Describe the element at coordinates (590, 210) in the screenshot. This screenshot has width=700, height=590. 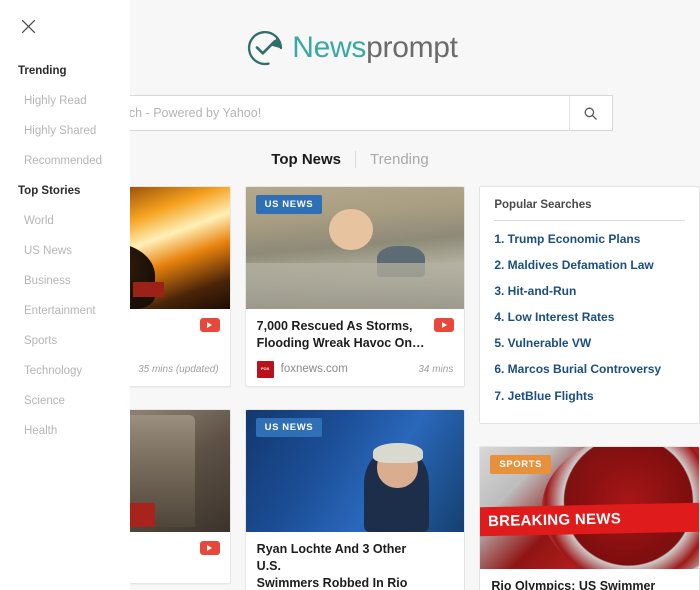
I see `popular-searches-title: Popular Searches` at that location.